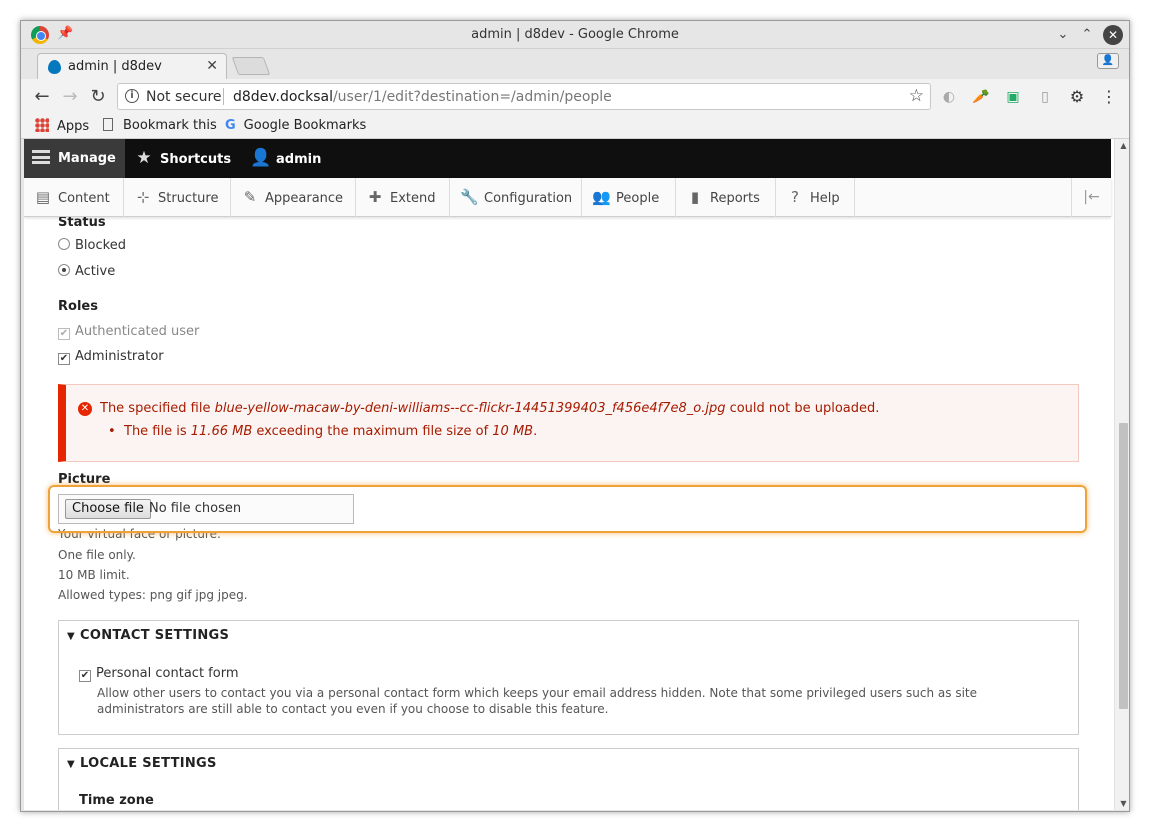 This screenshot has width=1150, height=832. Describe the element at coordinates (85, 409) in the screenshot. I see `error-icon: ✕` at that location.